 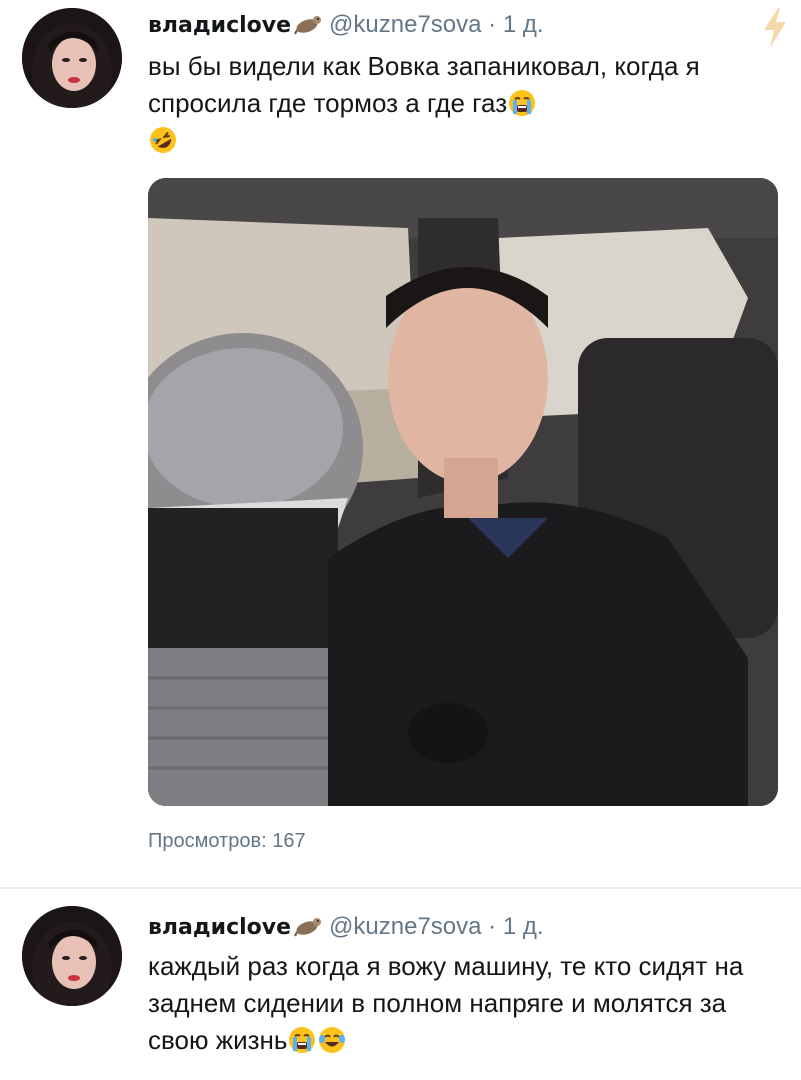 I want to click on tears-of-joy-emoji, so click(x=332, y=1040).